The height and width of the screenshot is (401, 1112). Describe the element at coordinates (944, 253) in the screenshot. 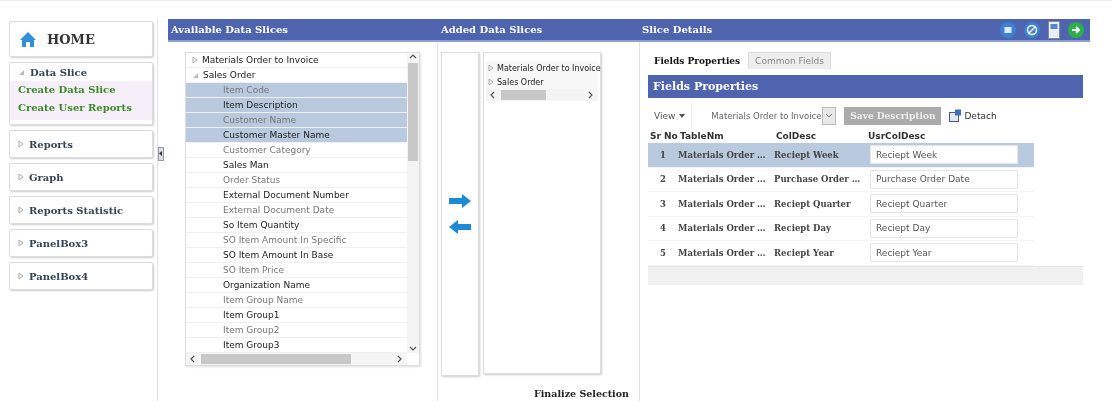

I see `input-field: Reciept Year` at that location.